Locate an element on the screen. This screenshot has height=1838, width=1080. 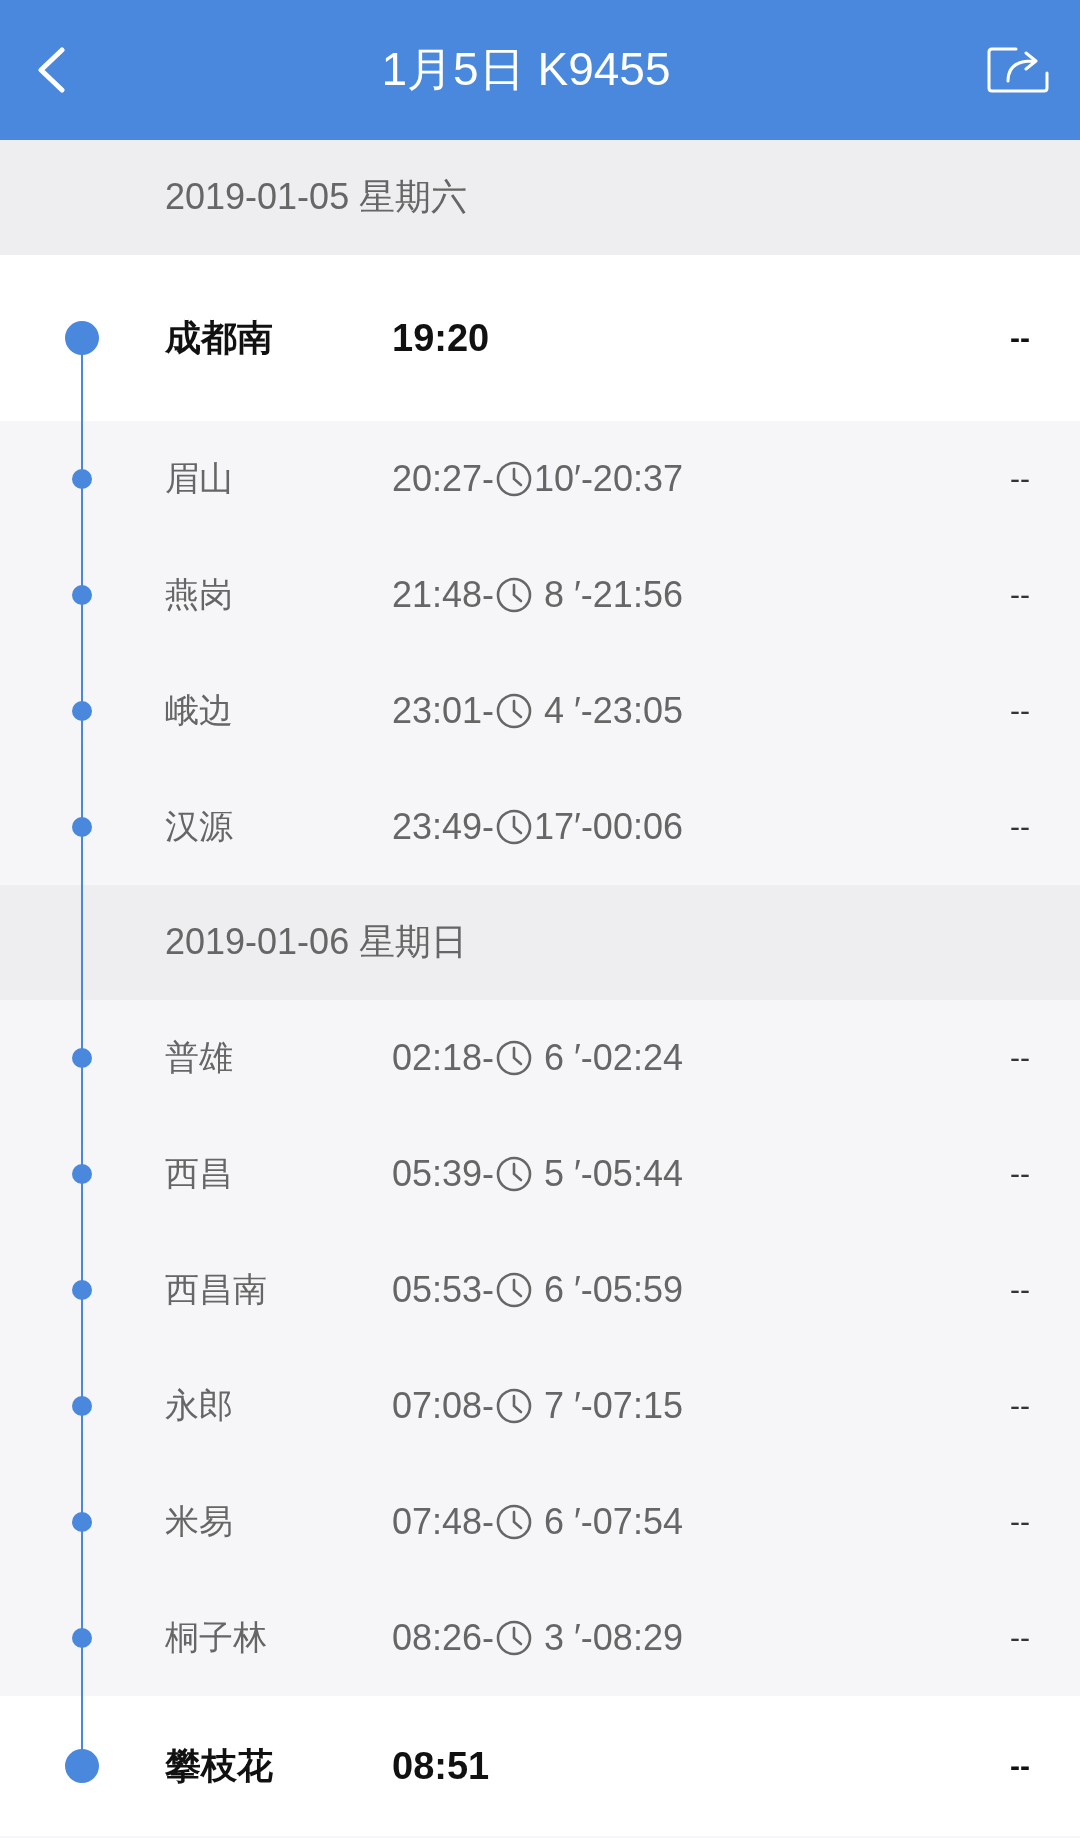
arrival-time: 23:49- is located at coordinates (443, 827).